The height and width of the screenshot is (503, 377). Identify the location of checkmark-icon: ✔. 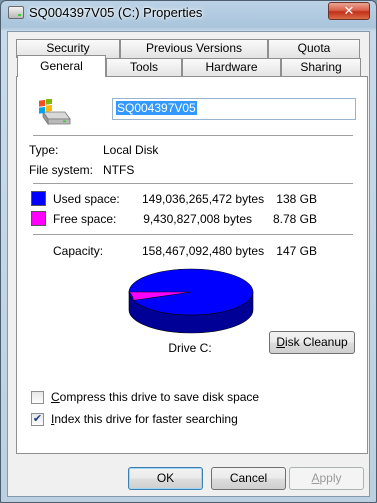
(37, 419).